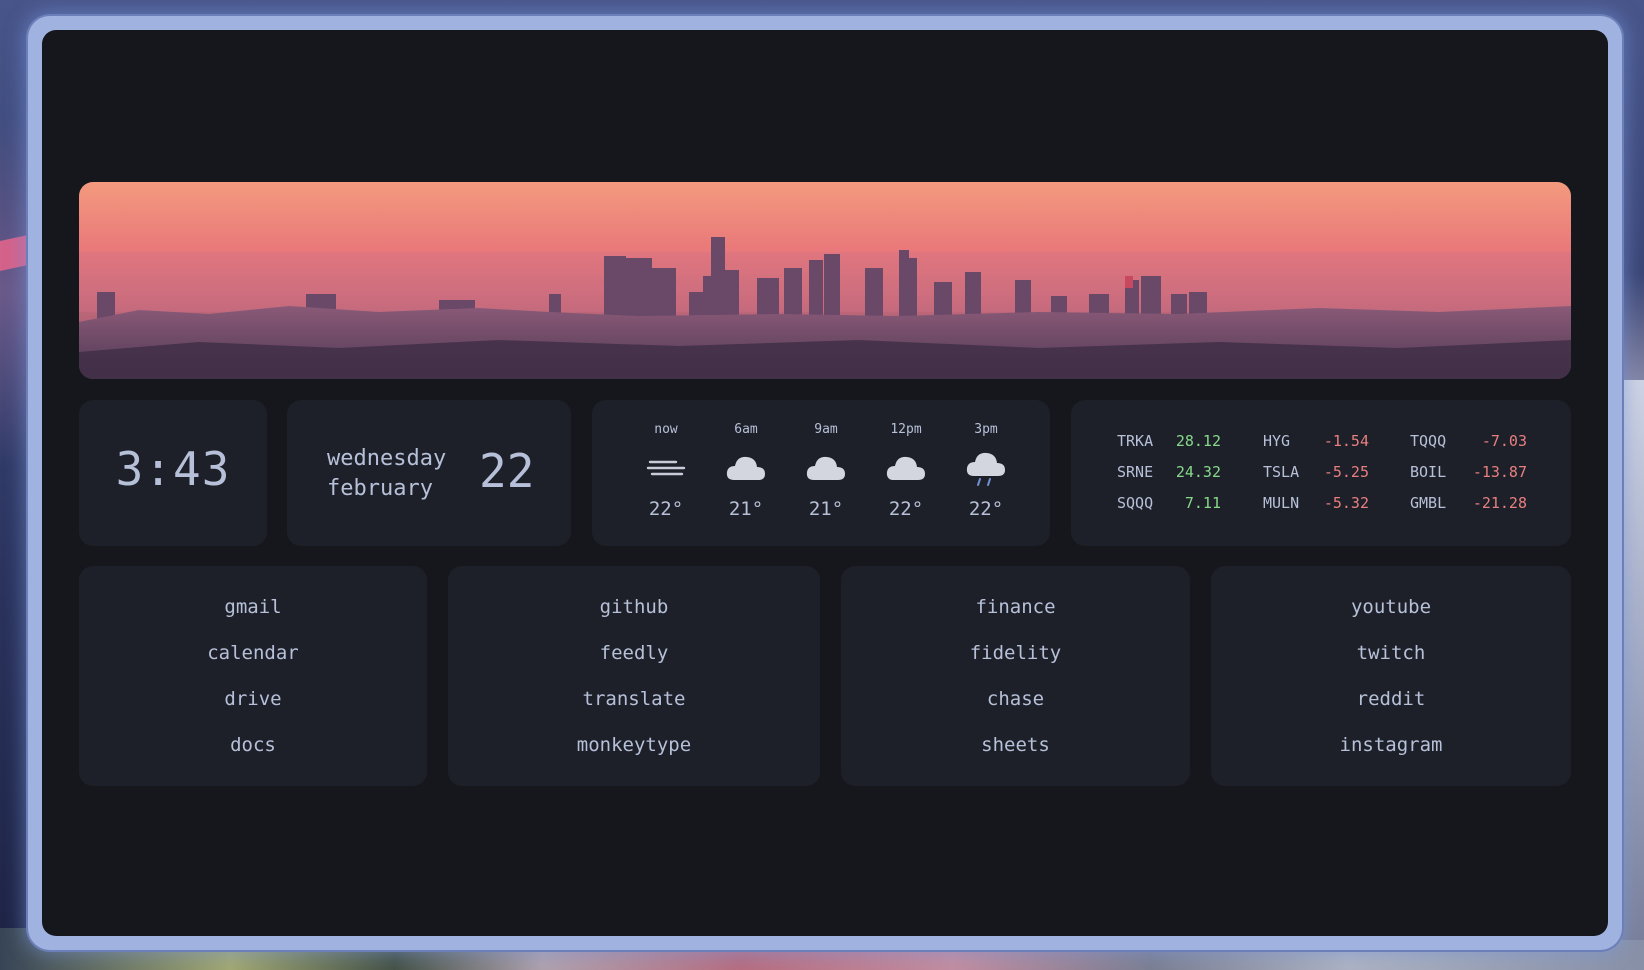  What do you see at coordinates (666, 429) in the screenshot?
I see `weather-time: now` at bounding box center [666, 429].